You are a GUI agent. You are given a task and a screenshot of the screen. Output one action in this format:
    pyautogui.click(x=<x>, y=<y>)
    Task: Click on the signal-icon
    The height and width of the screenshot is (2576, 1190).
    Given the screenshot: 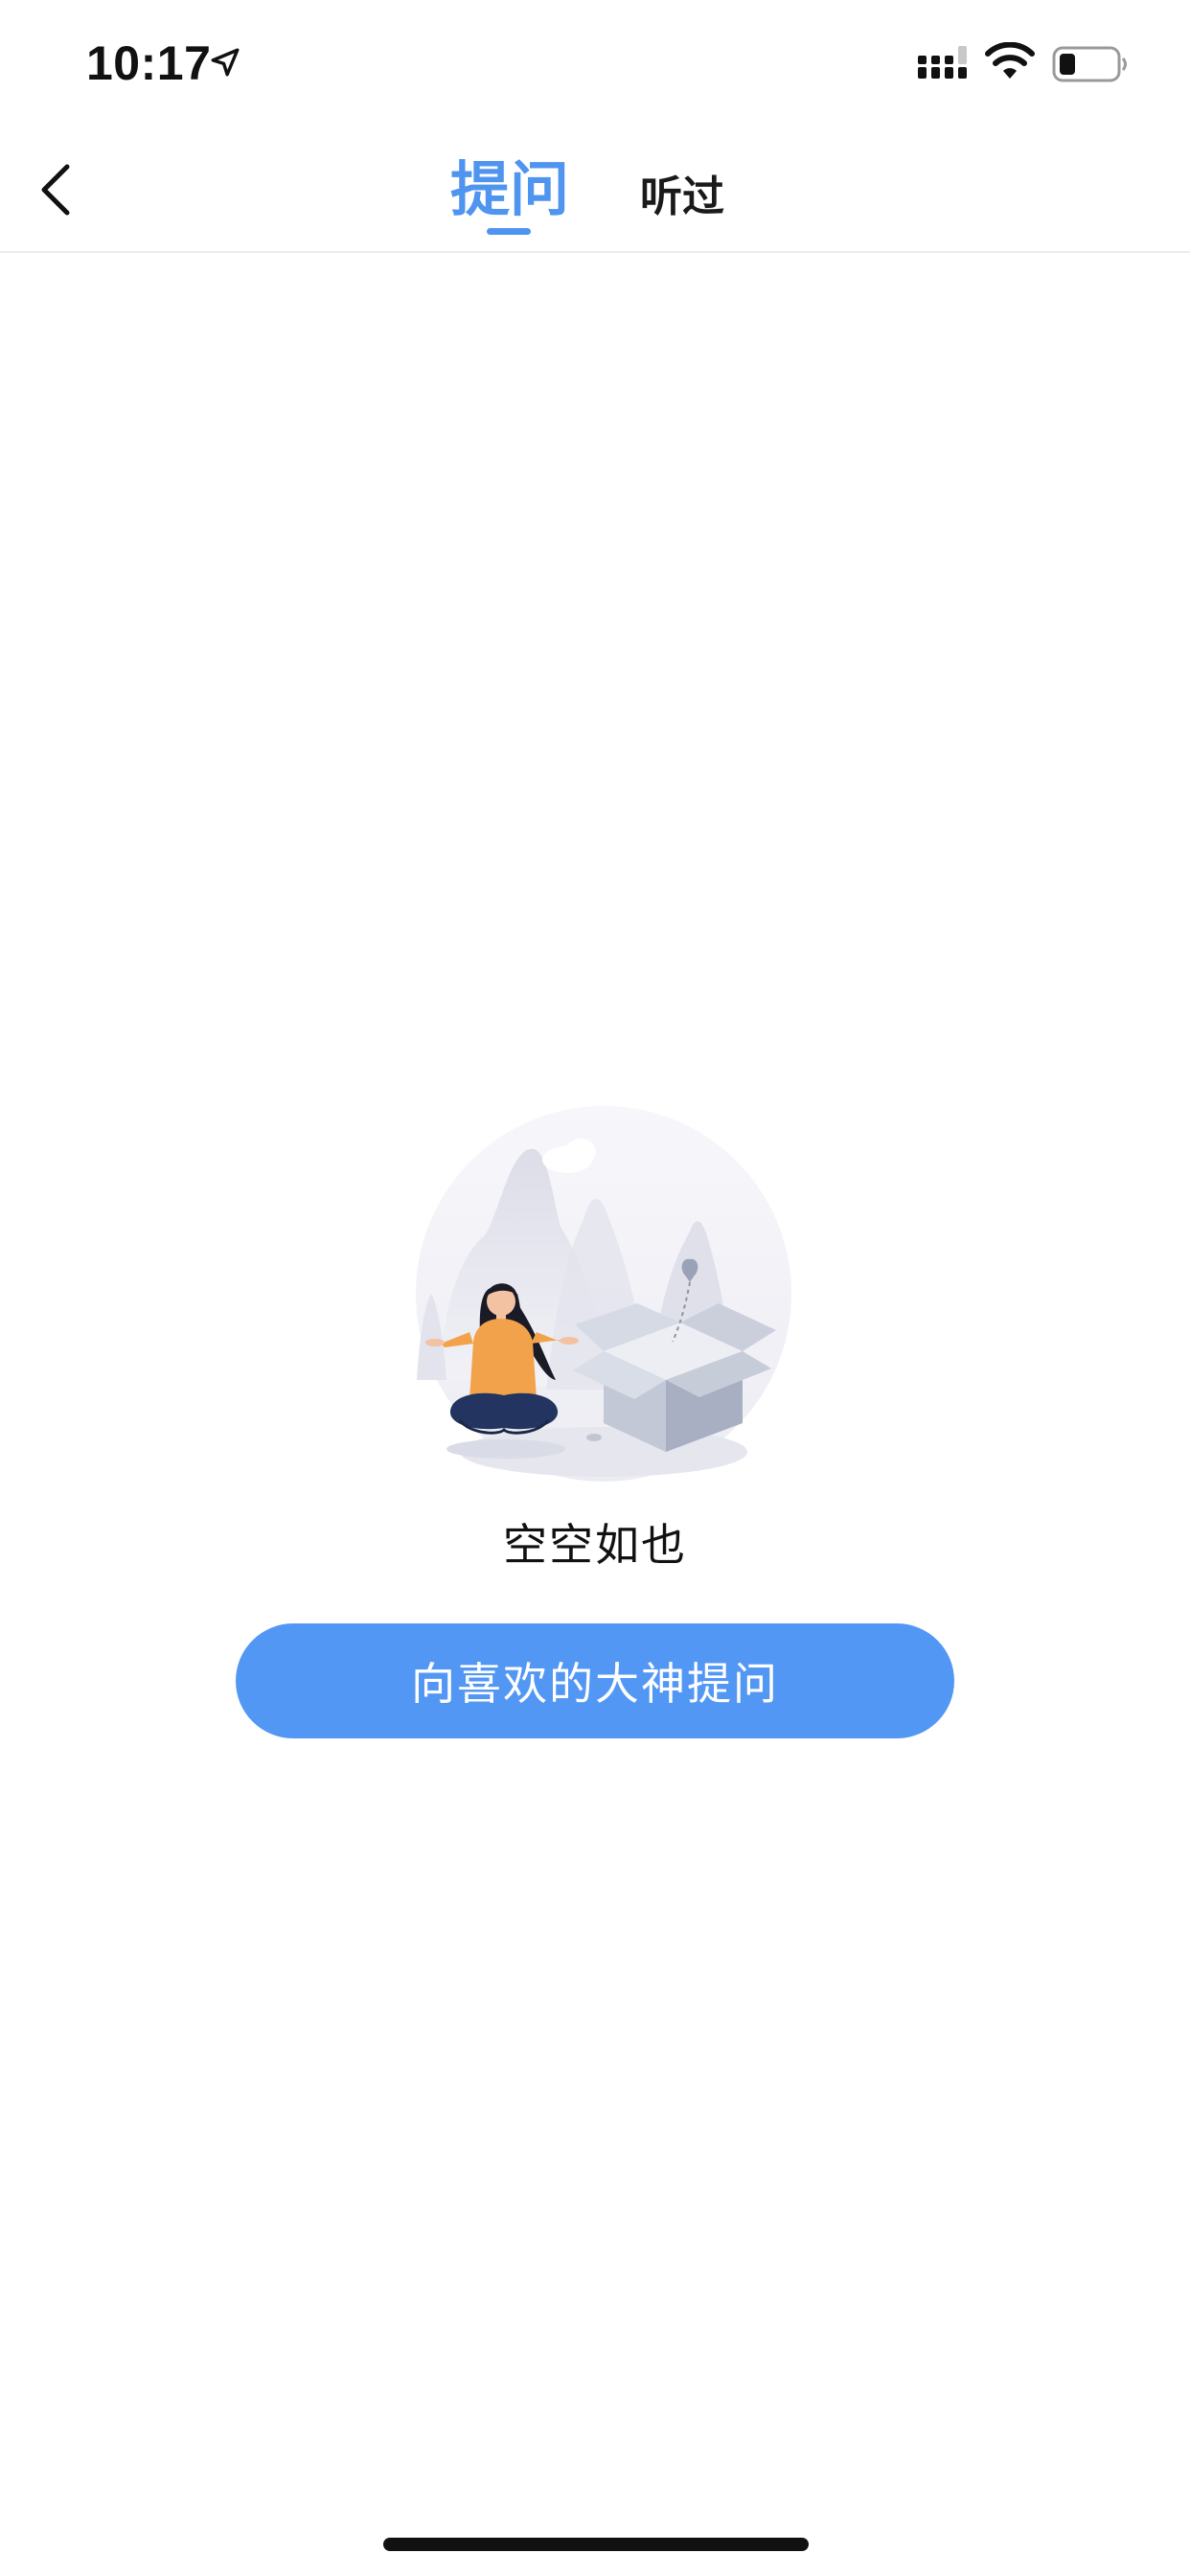 What is the action you would take?
    pyautogui.click(x=943, y=63)
    